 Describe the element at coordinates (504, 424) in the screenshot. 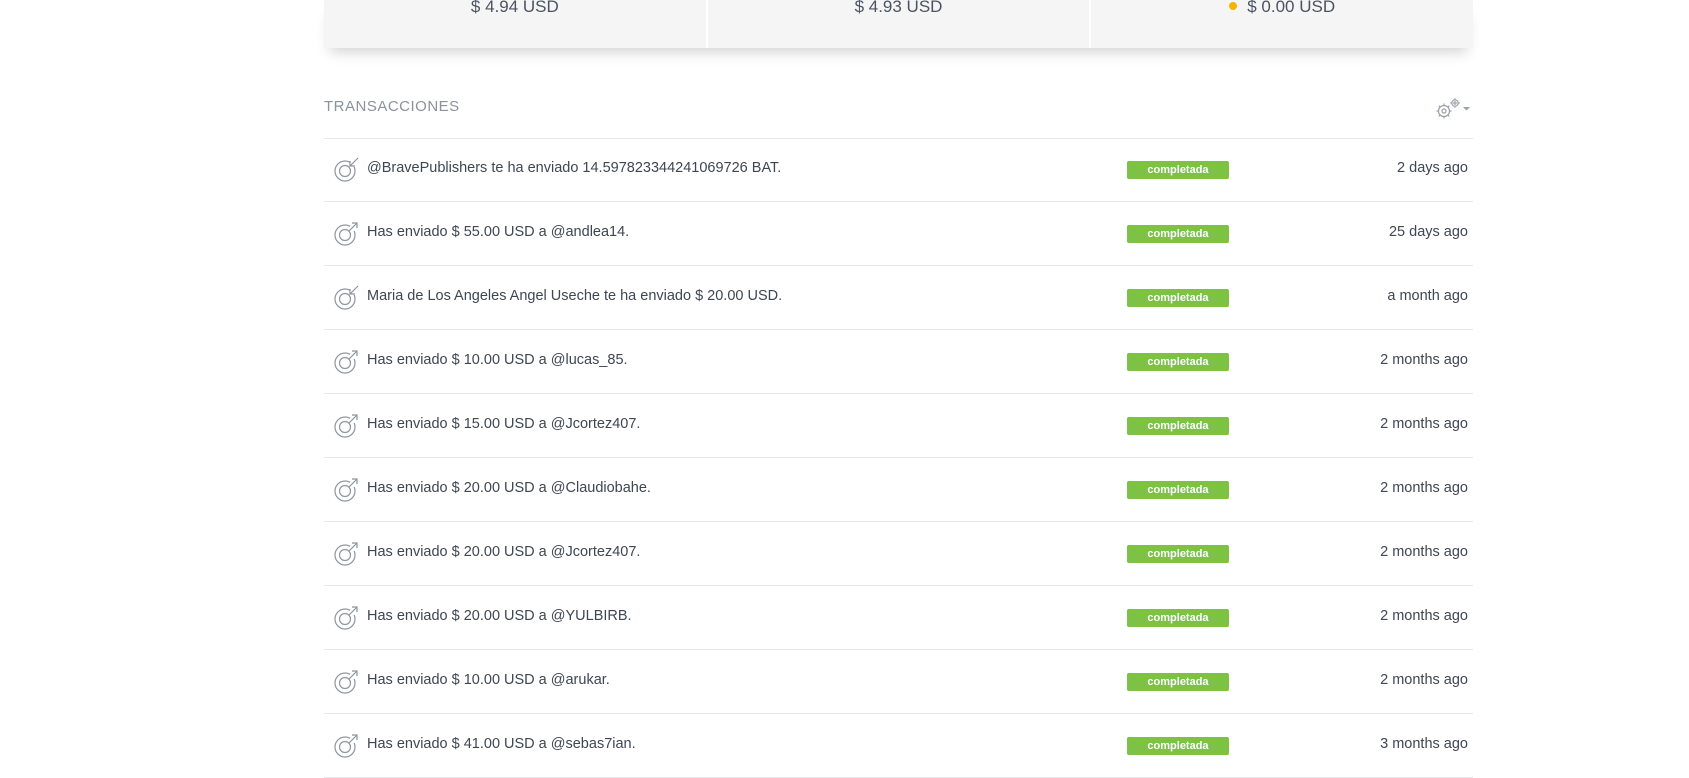

I see `transaction-description: Has enviado $ 15.00 USD a @Jcortez407.` at that location.